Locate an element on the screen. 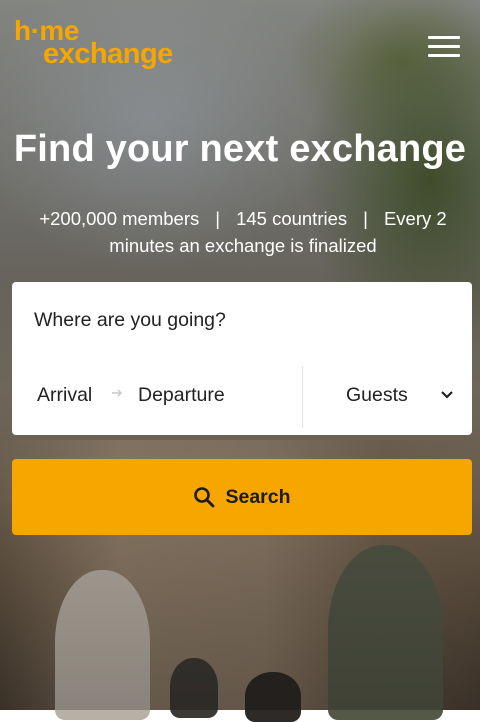  date-range-picker: Arrival Departure is located at coordinates (157, 396).